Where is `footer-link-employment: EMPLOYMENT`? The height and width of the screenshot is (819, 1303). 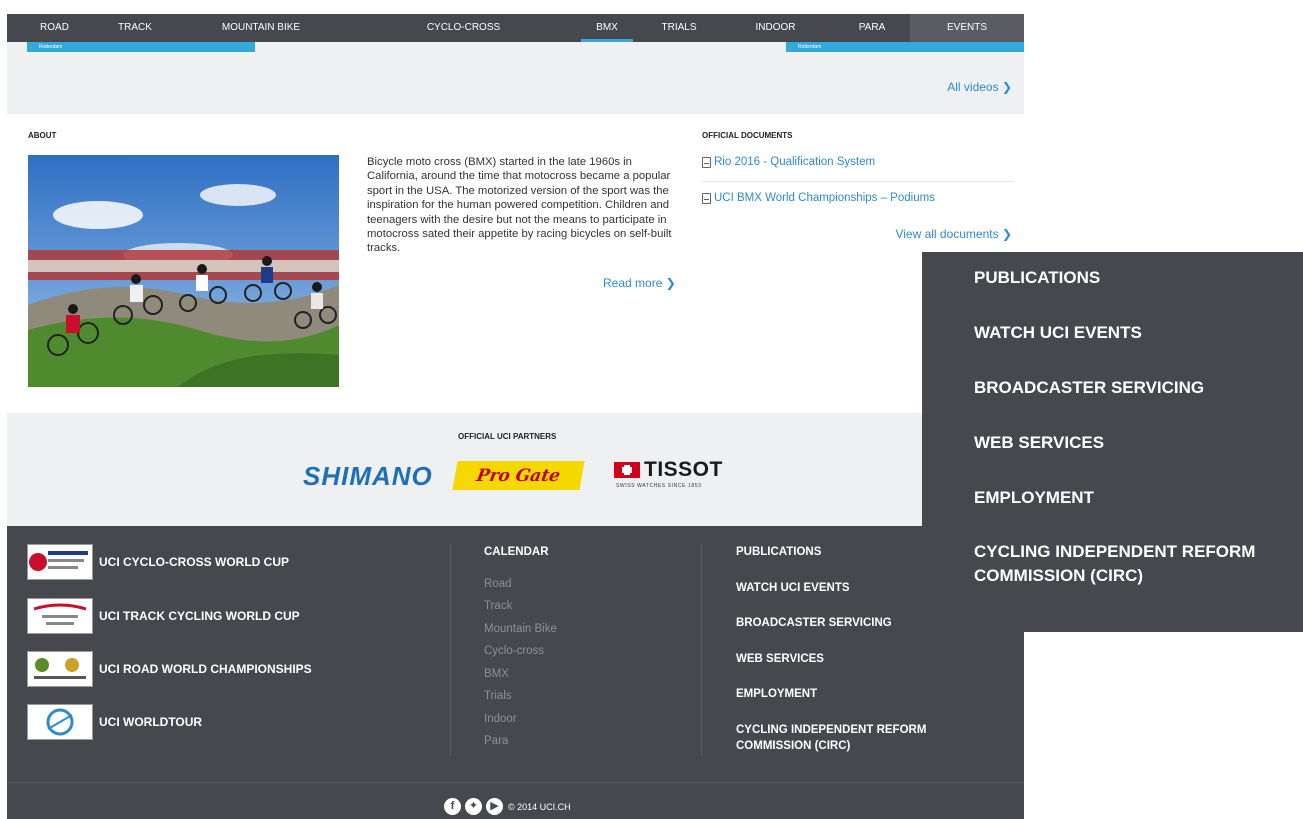 footer-link-employment: EMPLOYMENT is located at coordinates (776, 694).